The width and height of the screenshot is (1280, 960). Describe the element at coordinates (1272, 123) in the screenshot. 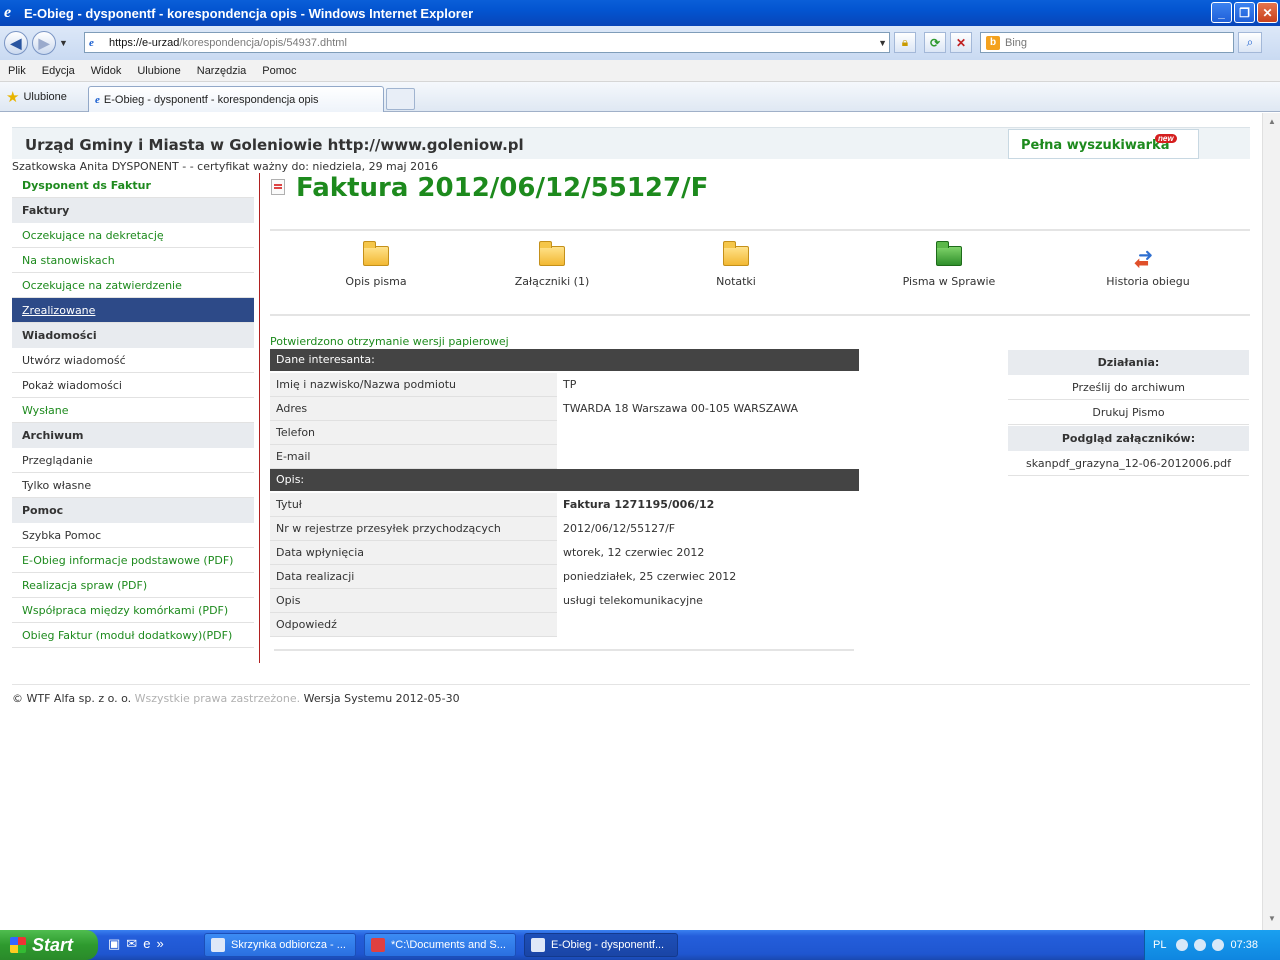

I see `scroll-up-icon: ▲` at that location.